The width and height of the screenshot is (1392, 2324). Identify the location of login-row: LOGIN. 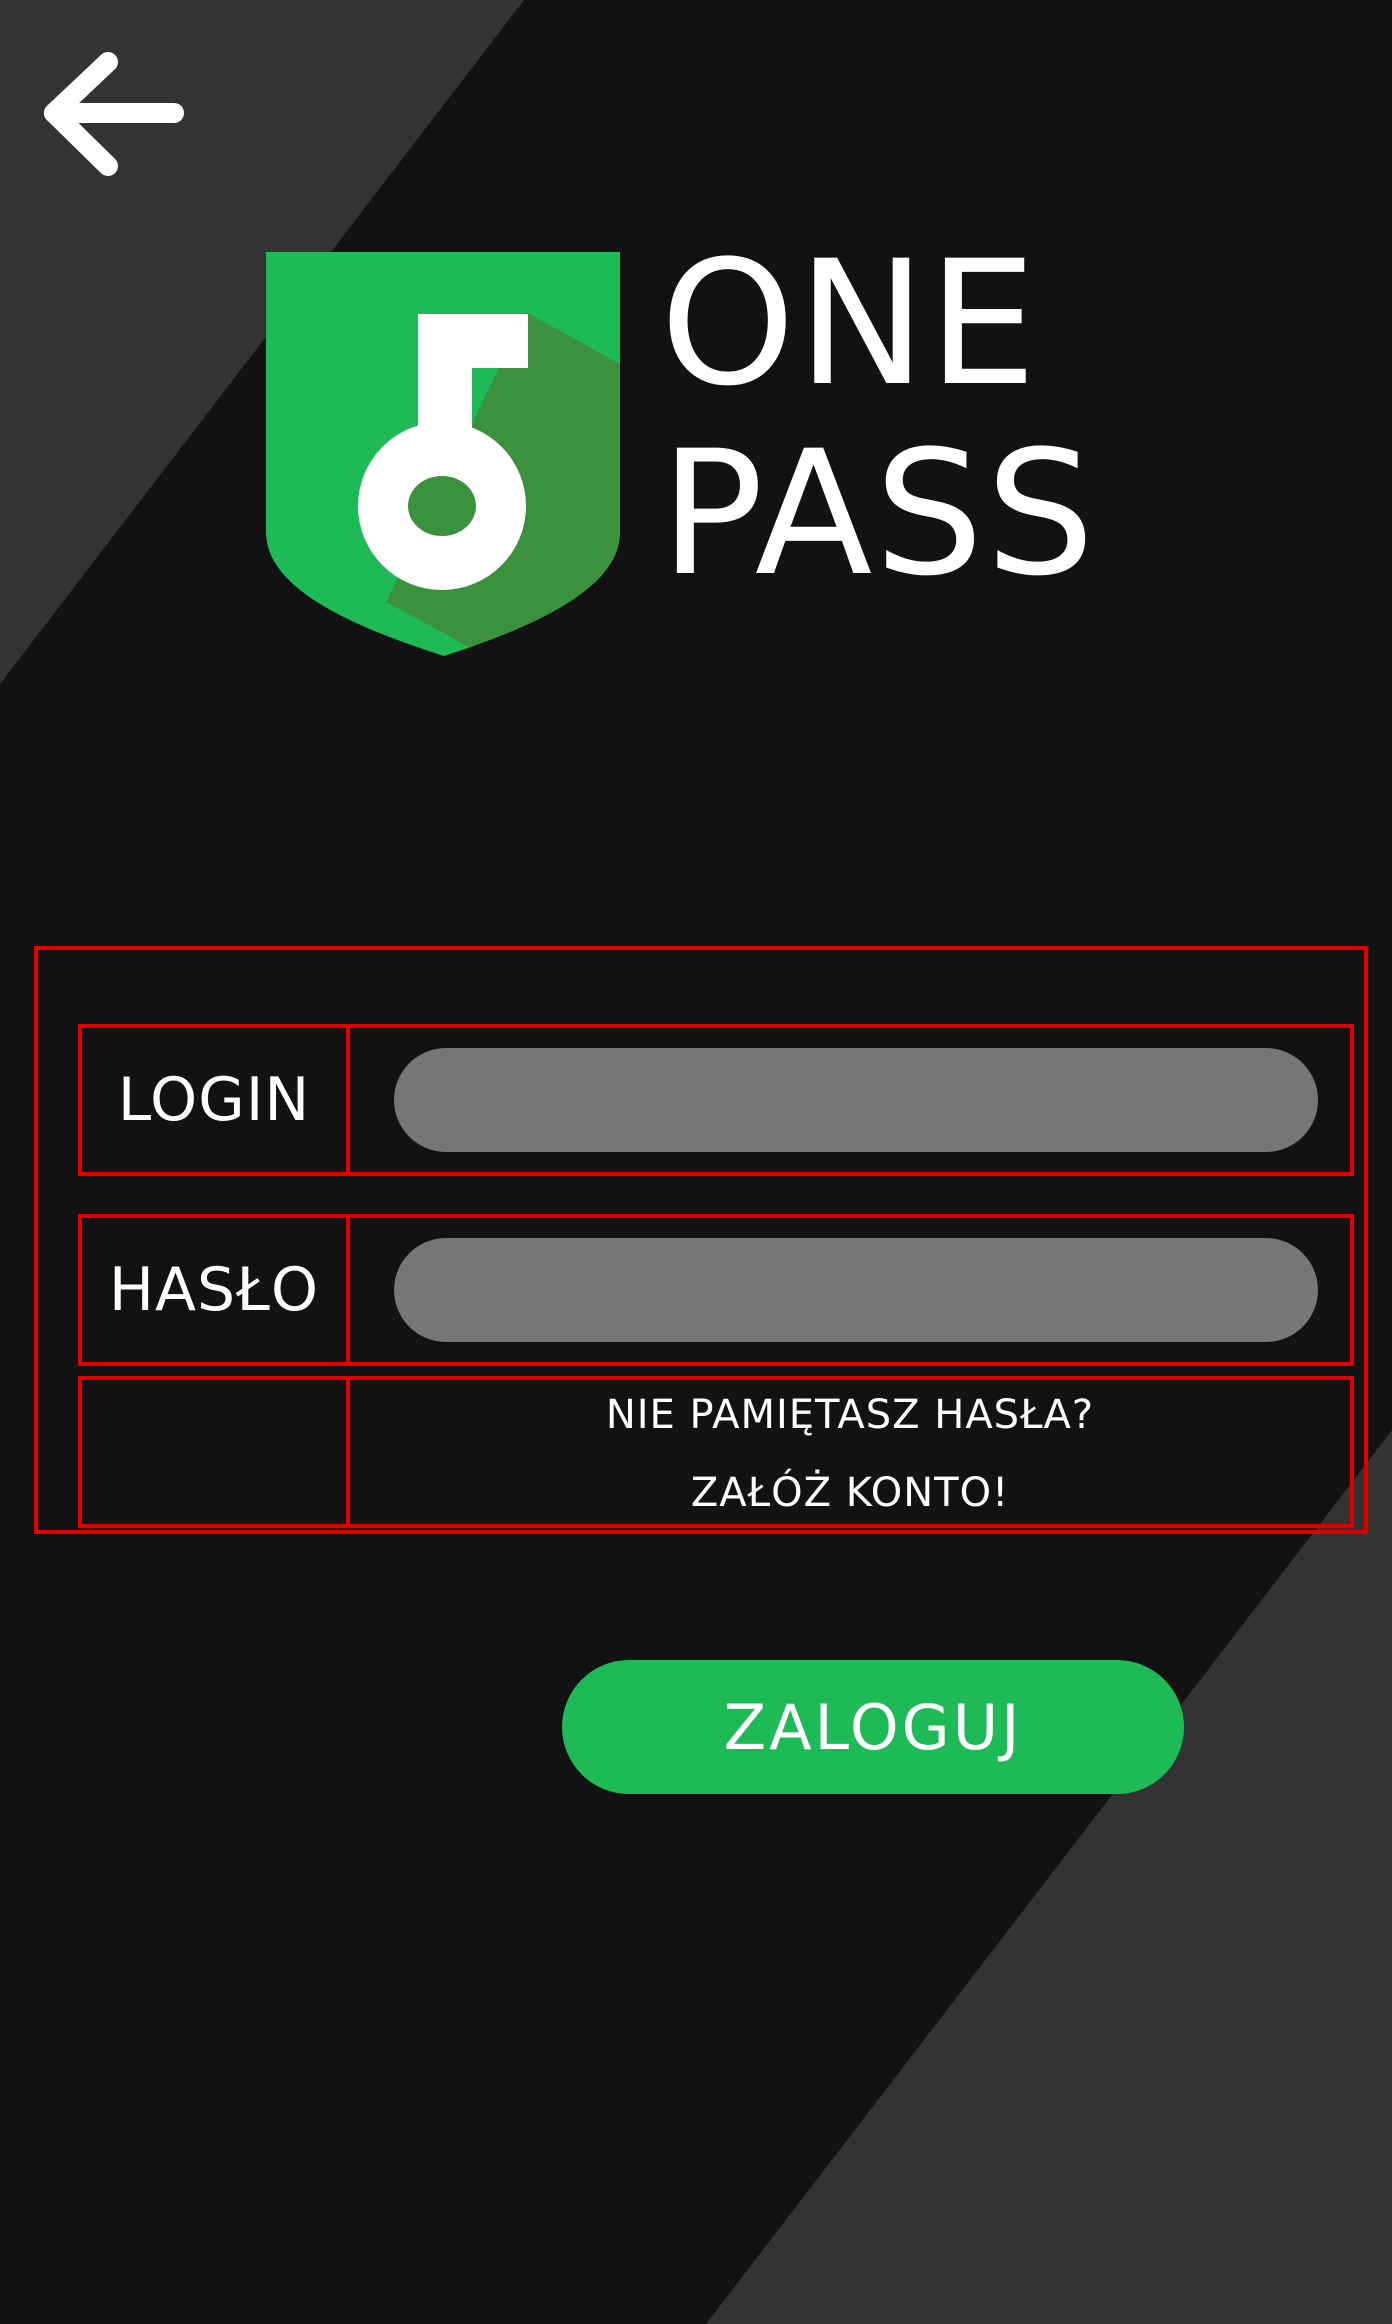
(716, 1100).